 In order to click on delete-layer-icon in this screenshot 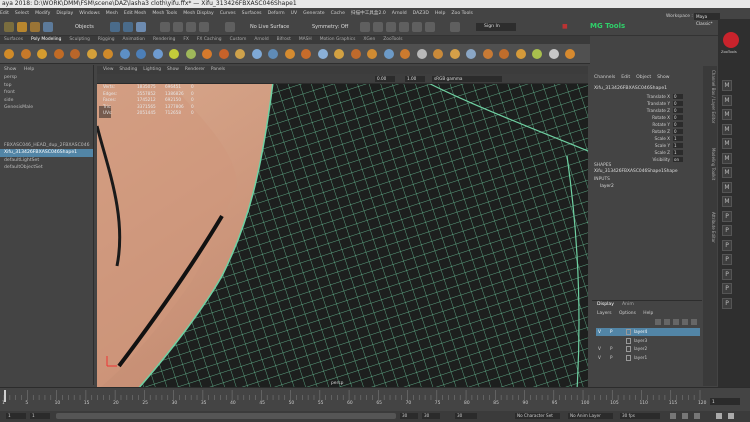, I will do `click(694, 322)`.